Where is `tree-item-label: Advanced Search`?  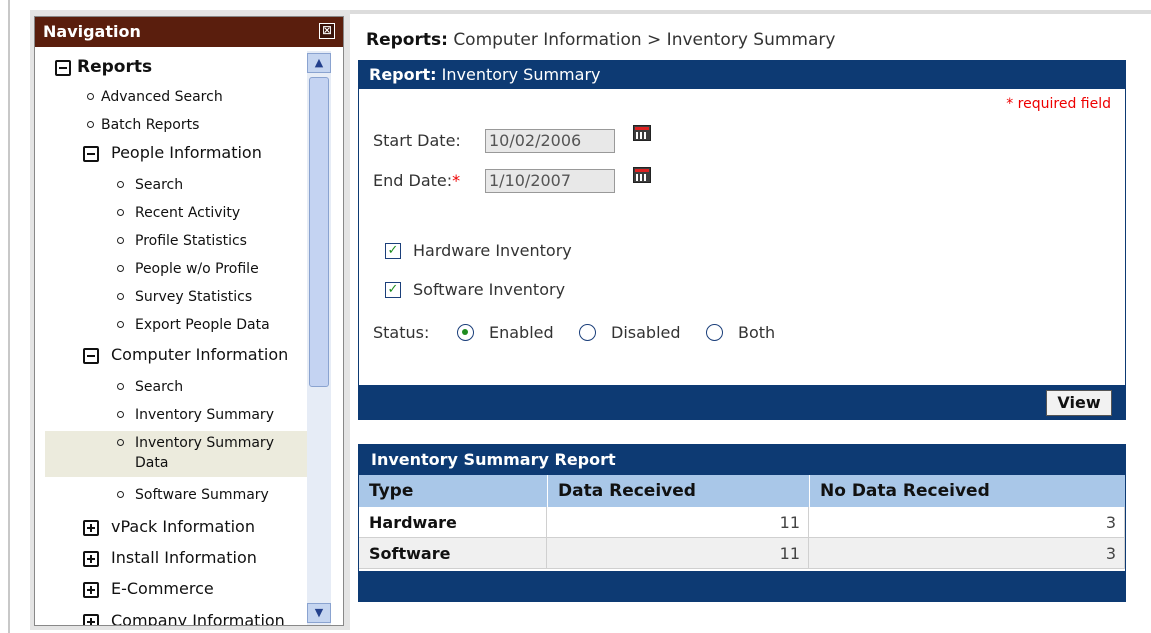
tree-item-label: Advanced Search is located at coordinates (162, 97).